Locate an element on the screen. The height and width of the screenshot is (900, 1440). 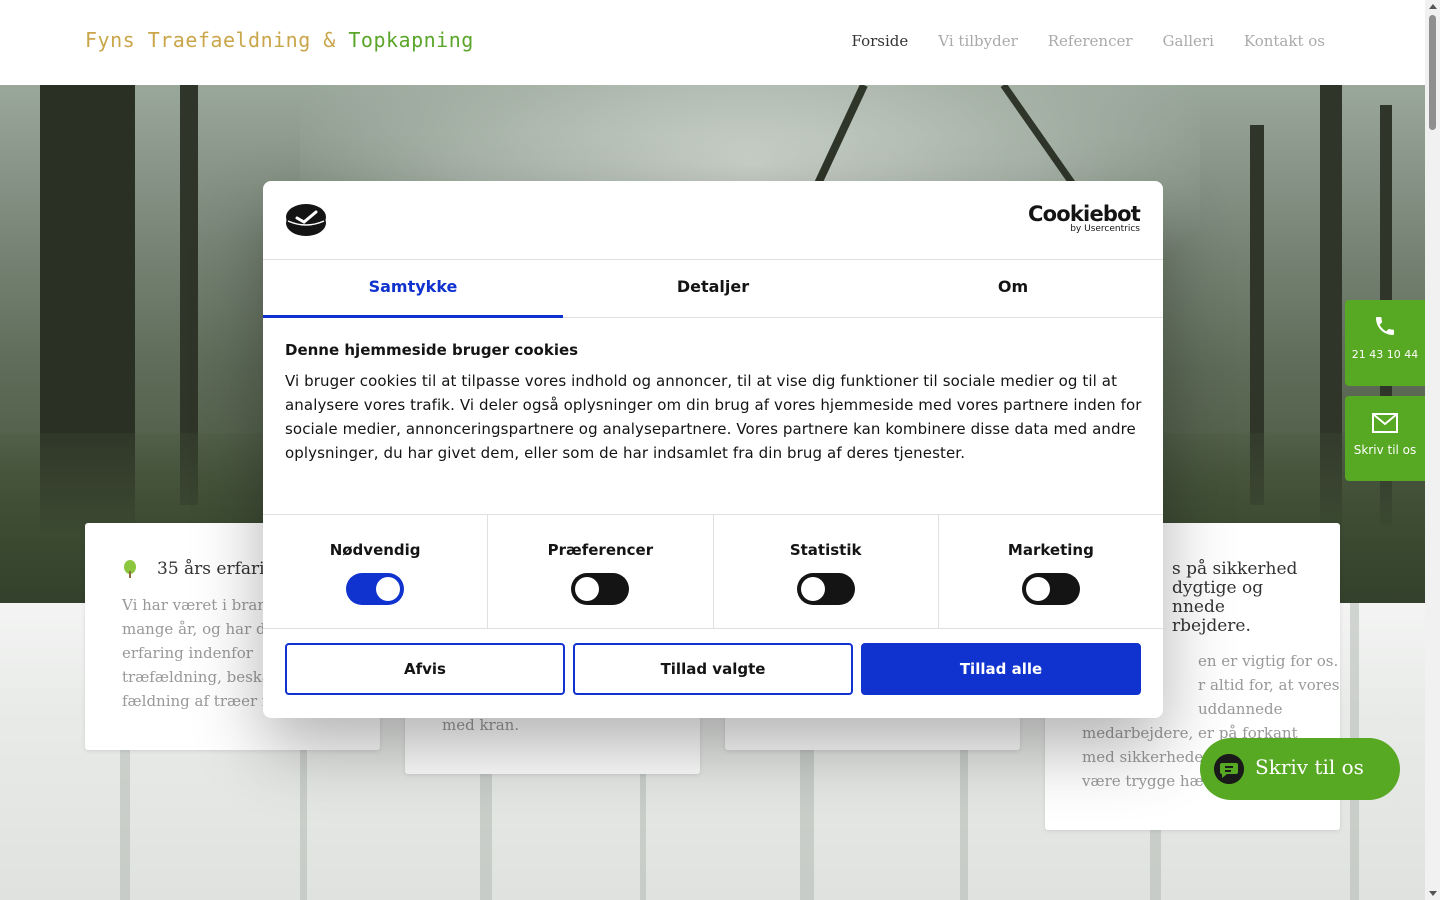
dialog-tabs: Samtykke Detaljer Om is located at coordinates (713, 289).